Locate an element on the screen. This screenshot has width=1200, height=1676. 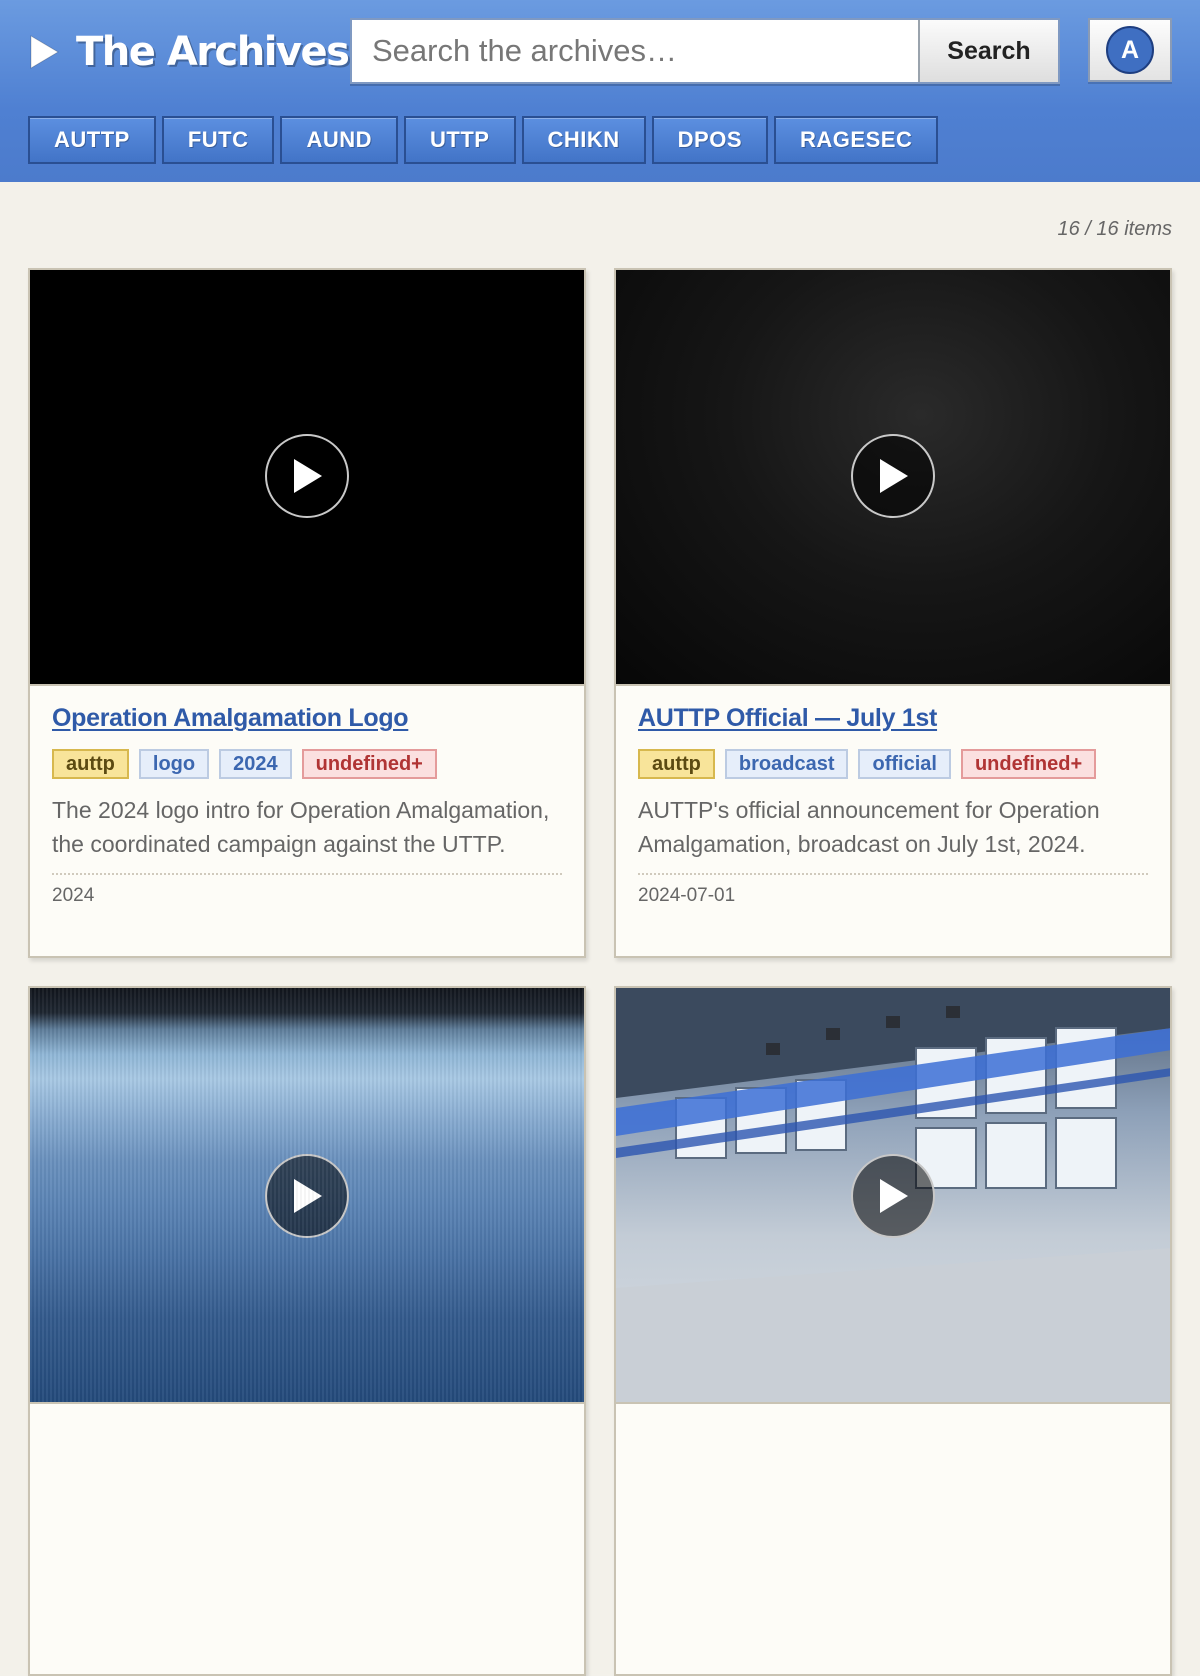
site-logo: The Archives is located at coordinates (189, 52).